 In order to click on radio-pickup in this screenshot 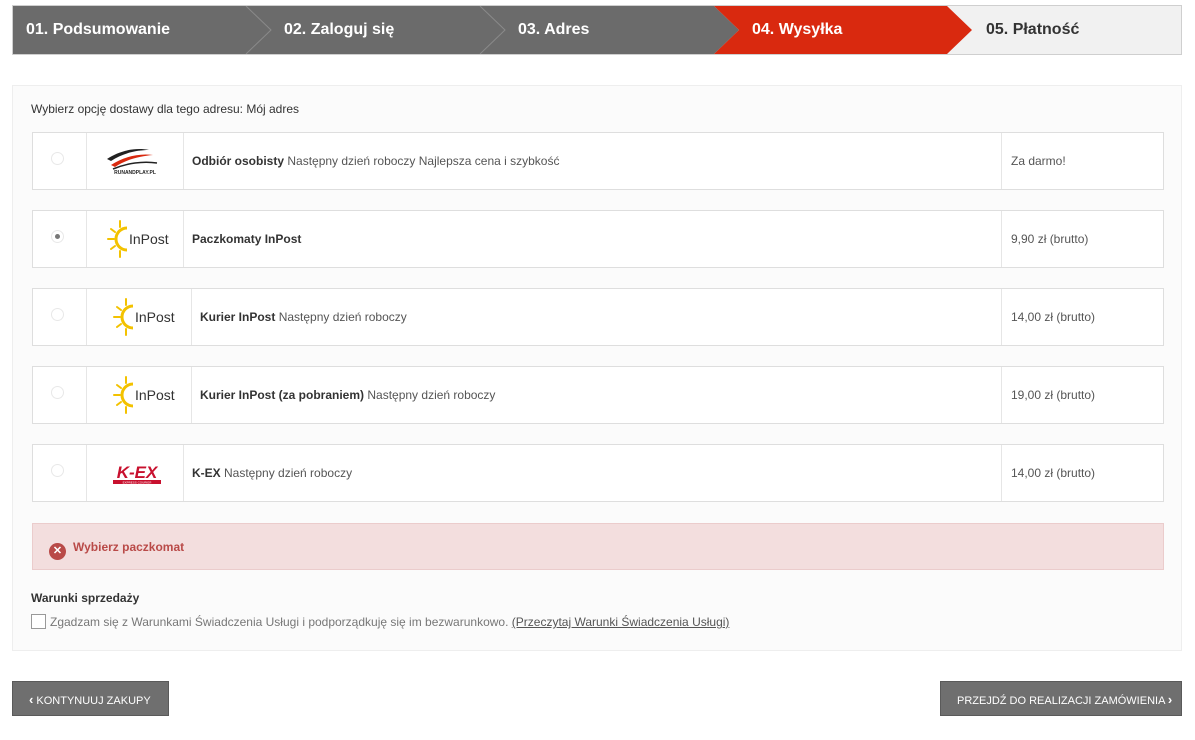, I will do `click(57, 158)`.